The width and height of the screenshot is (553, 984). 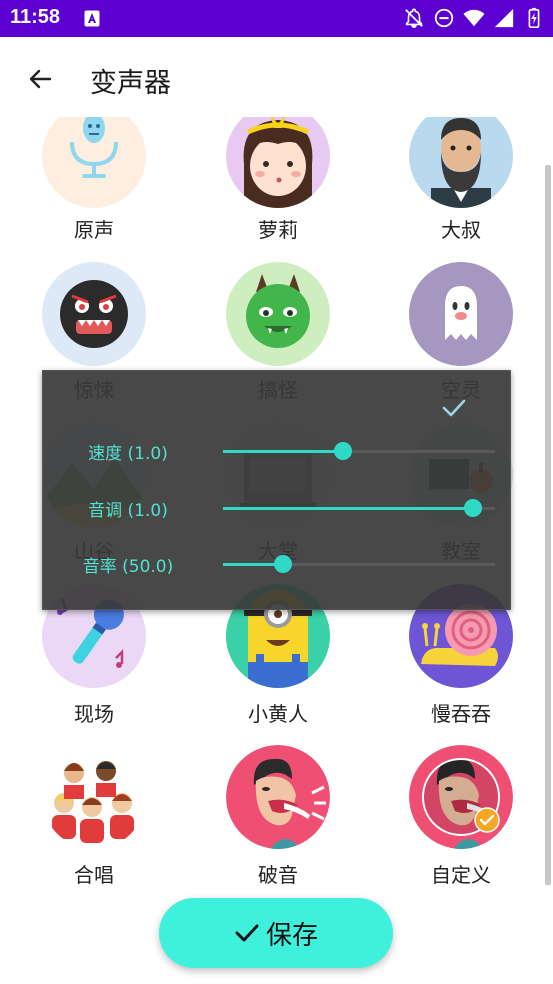 I want to click on voice-item-chorus: 合唱, so click(x=94, y=816).